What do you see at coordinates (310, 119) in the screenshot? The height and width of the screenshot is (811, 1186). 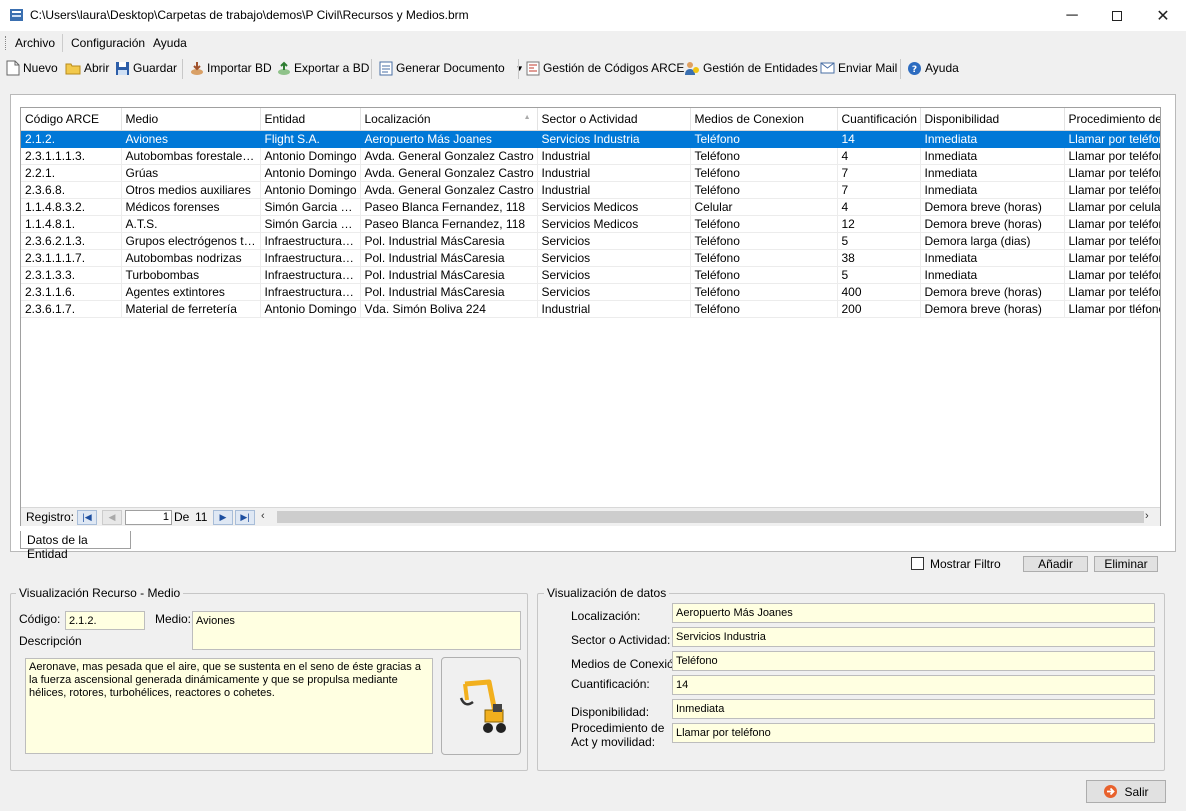 I see `column-header: Entidad` at bounding box center [310, 119].